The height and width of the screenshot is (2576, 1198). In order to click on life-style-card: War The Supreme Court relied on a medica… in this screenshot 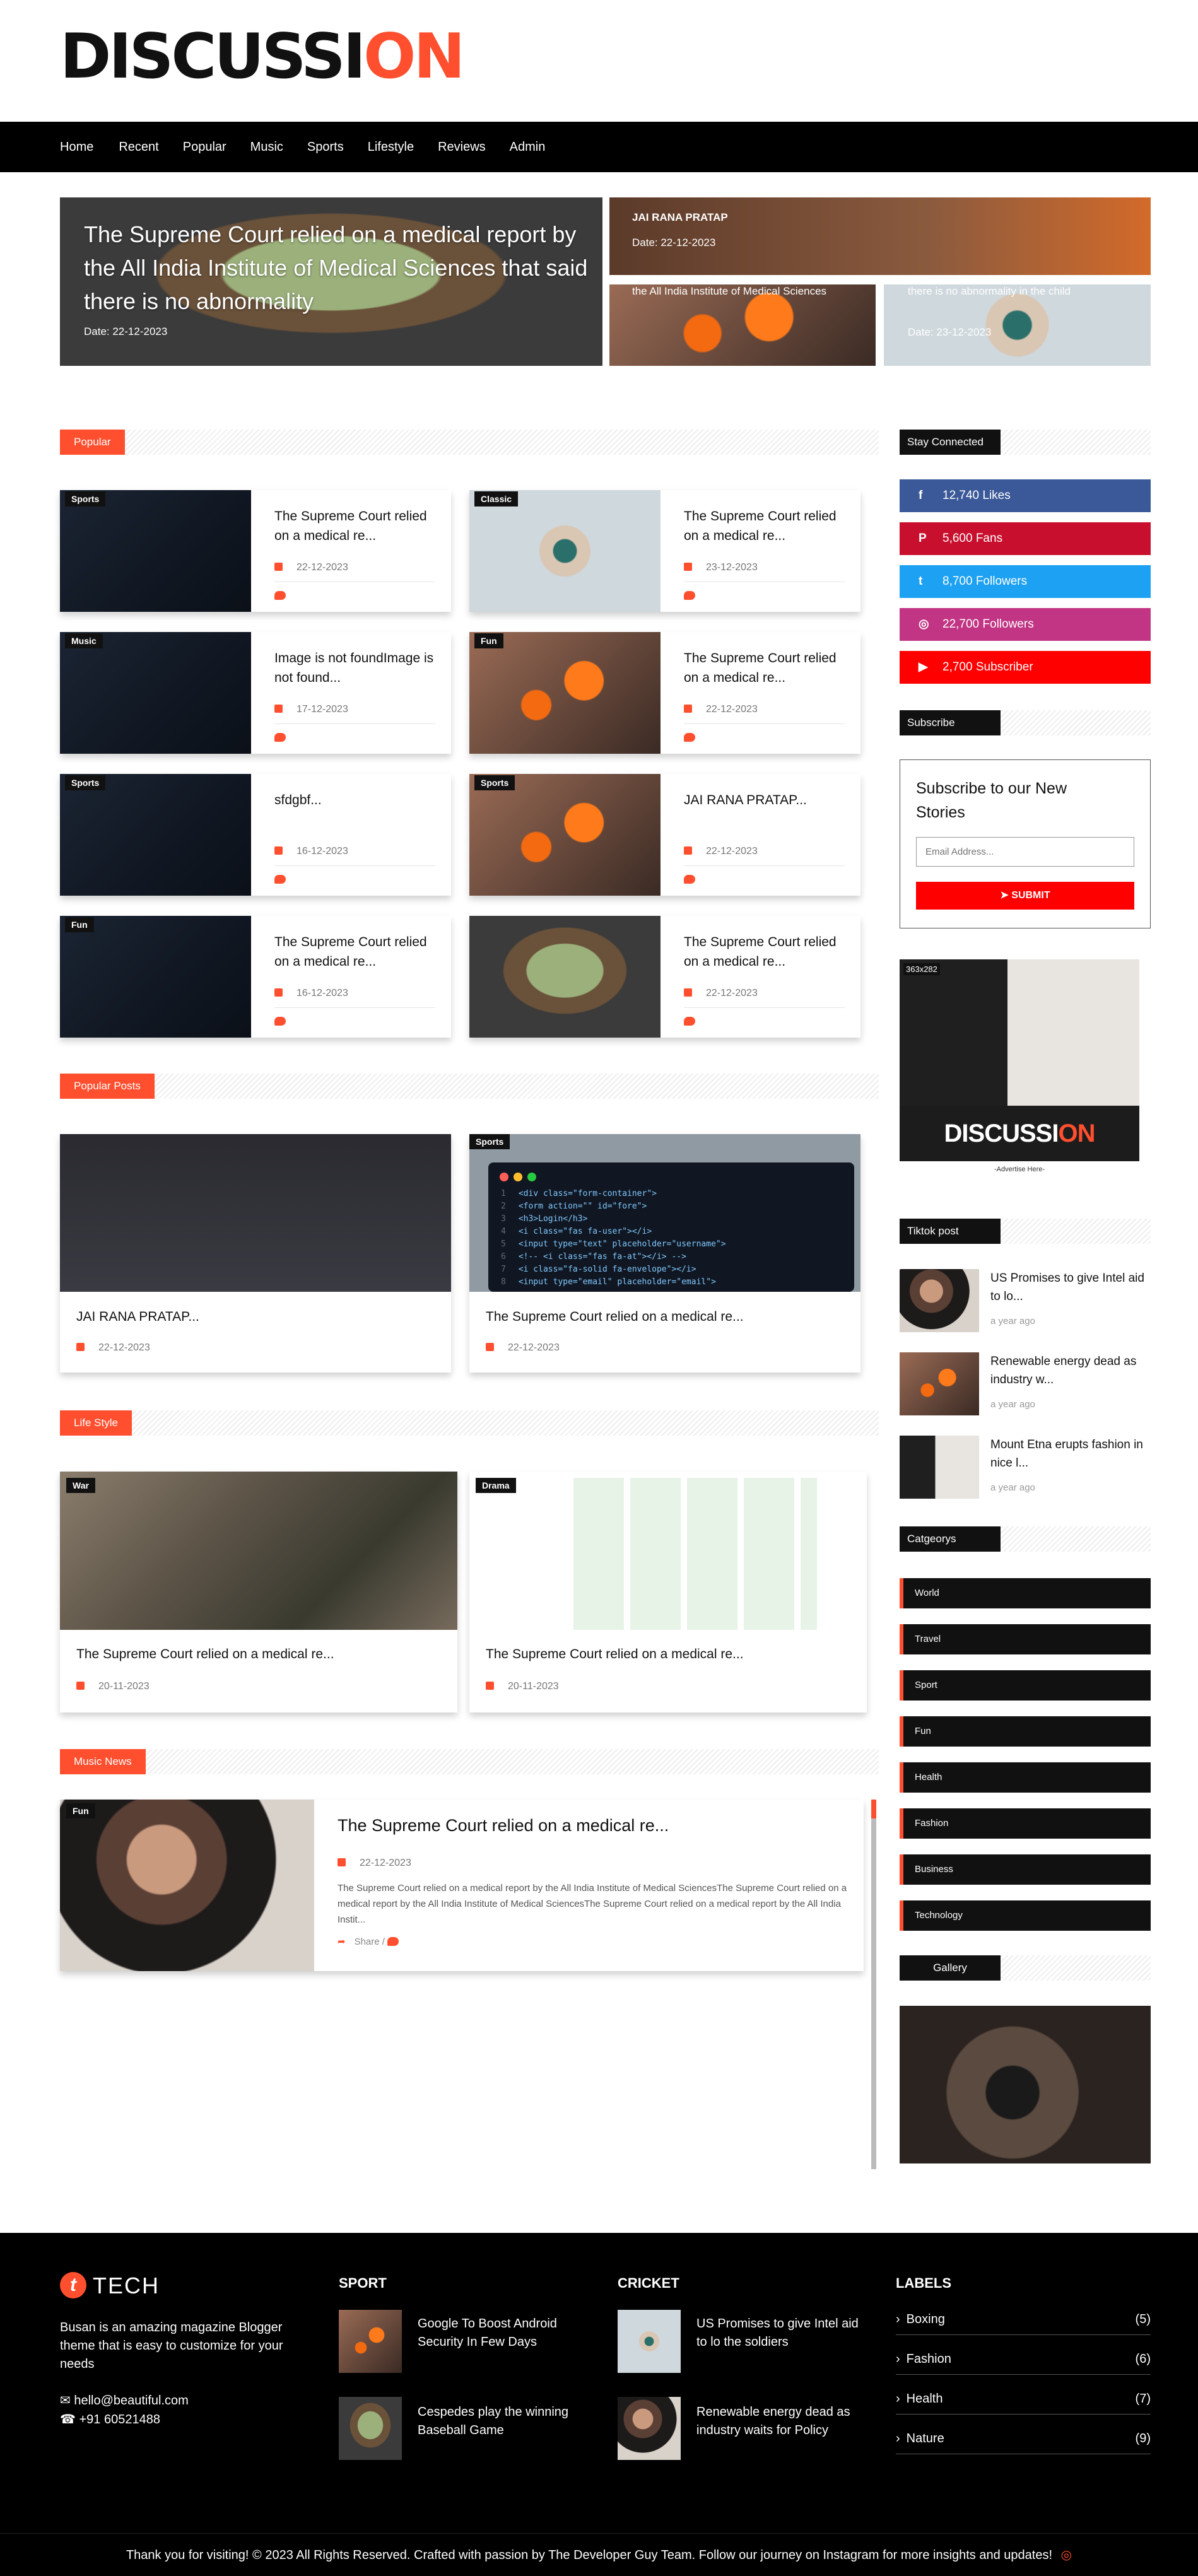, I will do `click(259, 1592)`.